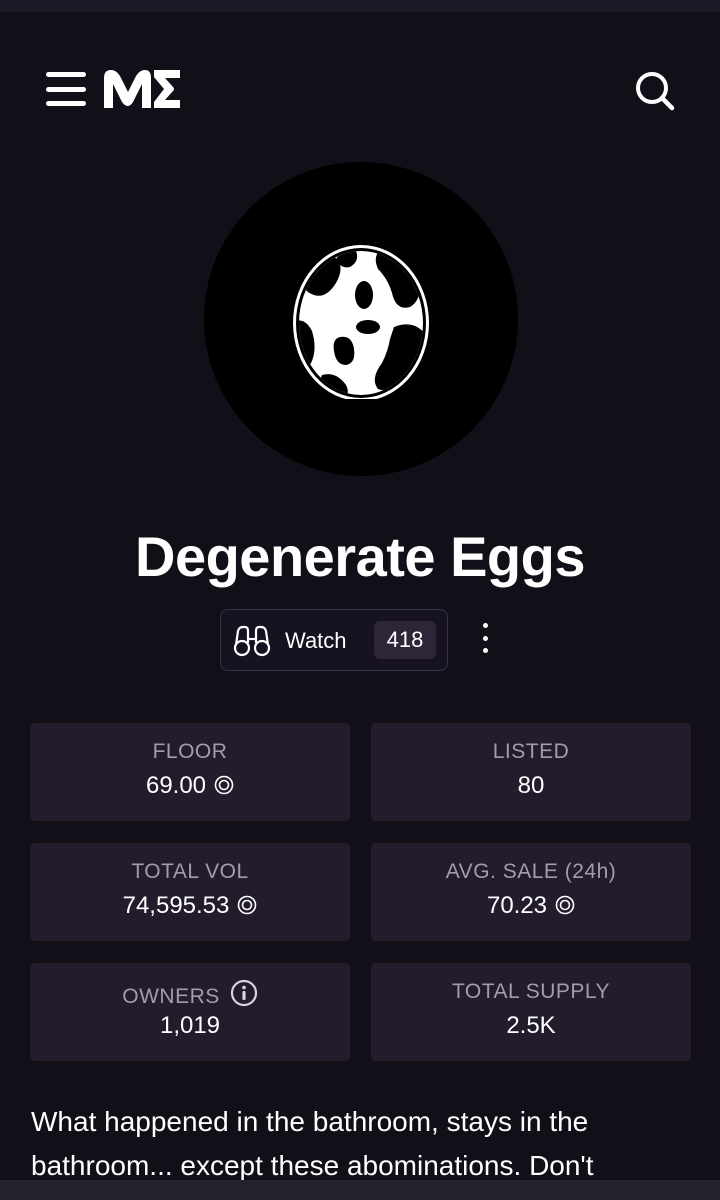 The width and height of the screenshot is (720, 1200). What do you see at coordinates (654, 90) in the screenshot?
I see `search-icon` at bounding box center [654, 90].